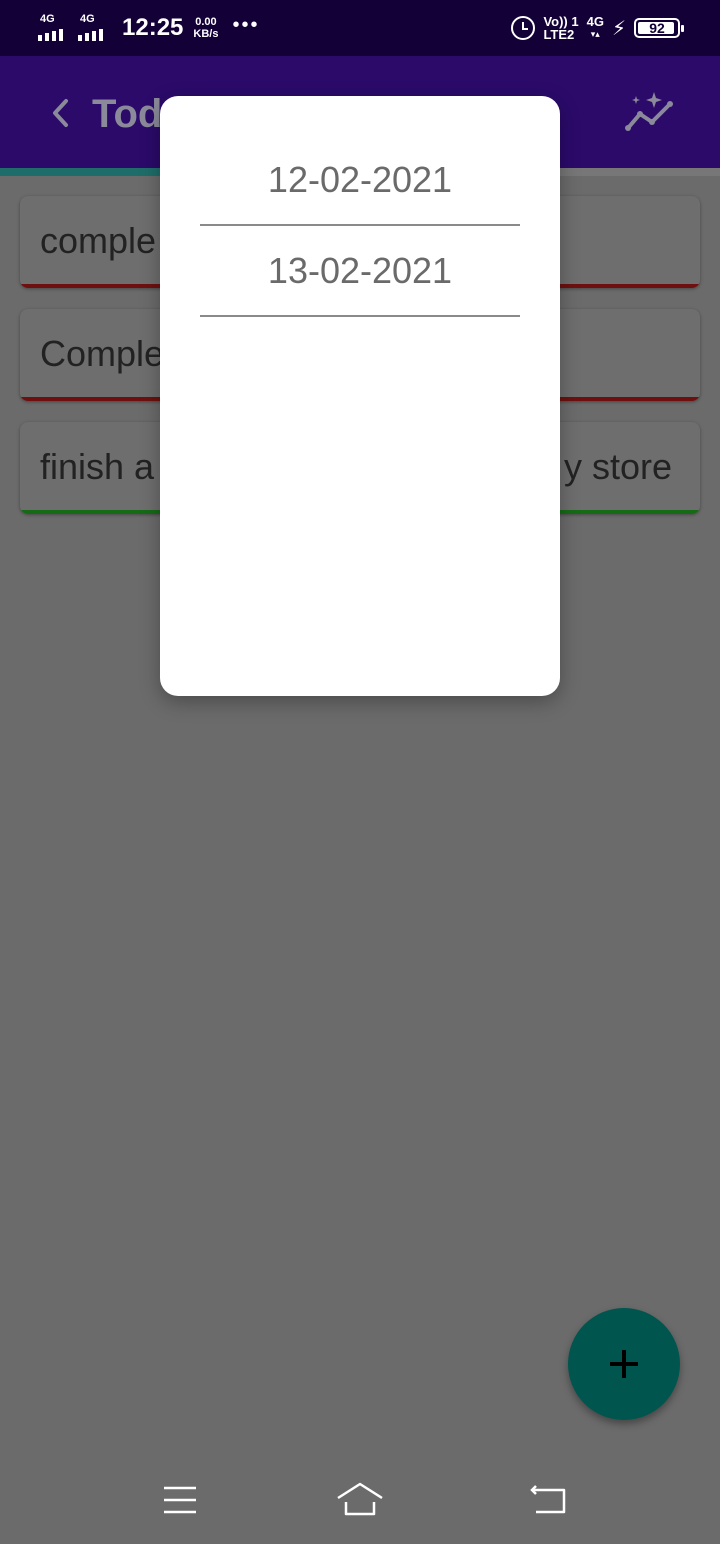 The image size is (720, 1544). Describe the element at coordinates (559, 34) in the screenshot. I see `volte-bottom: LTE2` at that location.